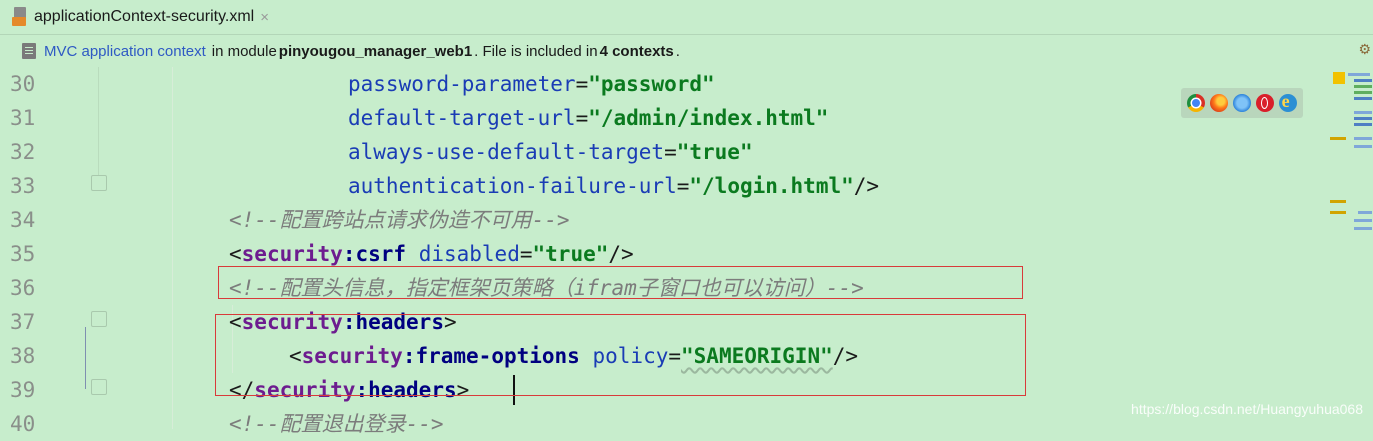 Image resolution: width=1373 pixels, height=441 pixels. I want to click on ie-icon, so click(1287, 101).